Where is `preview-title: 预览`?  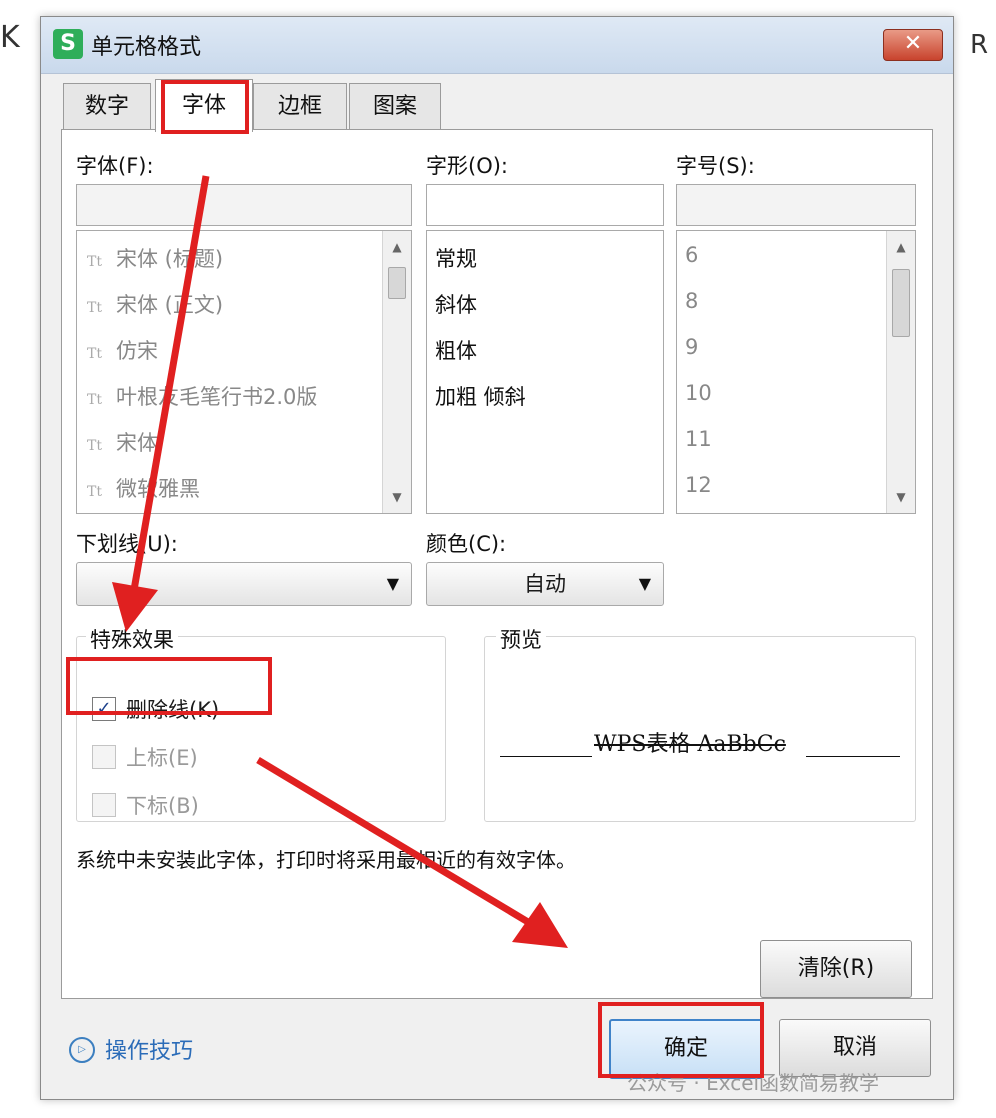
preview-title: 预览 is located at coordinates (521, 639).